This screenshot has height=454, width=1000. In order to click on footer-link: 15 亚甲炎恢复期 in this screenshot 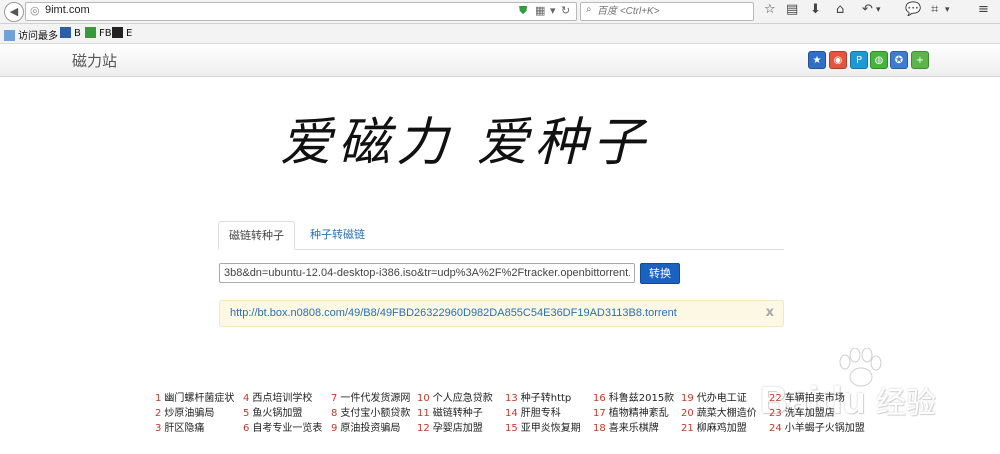, I will do `click(543, 426)`.